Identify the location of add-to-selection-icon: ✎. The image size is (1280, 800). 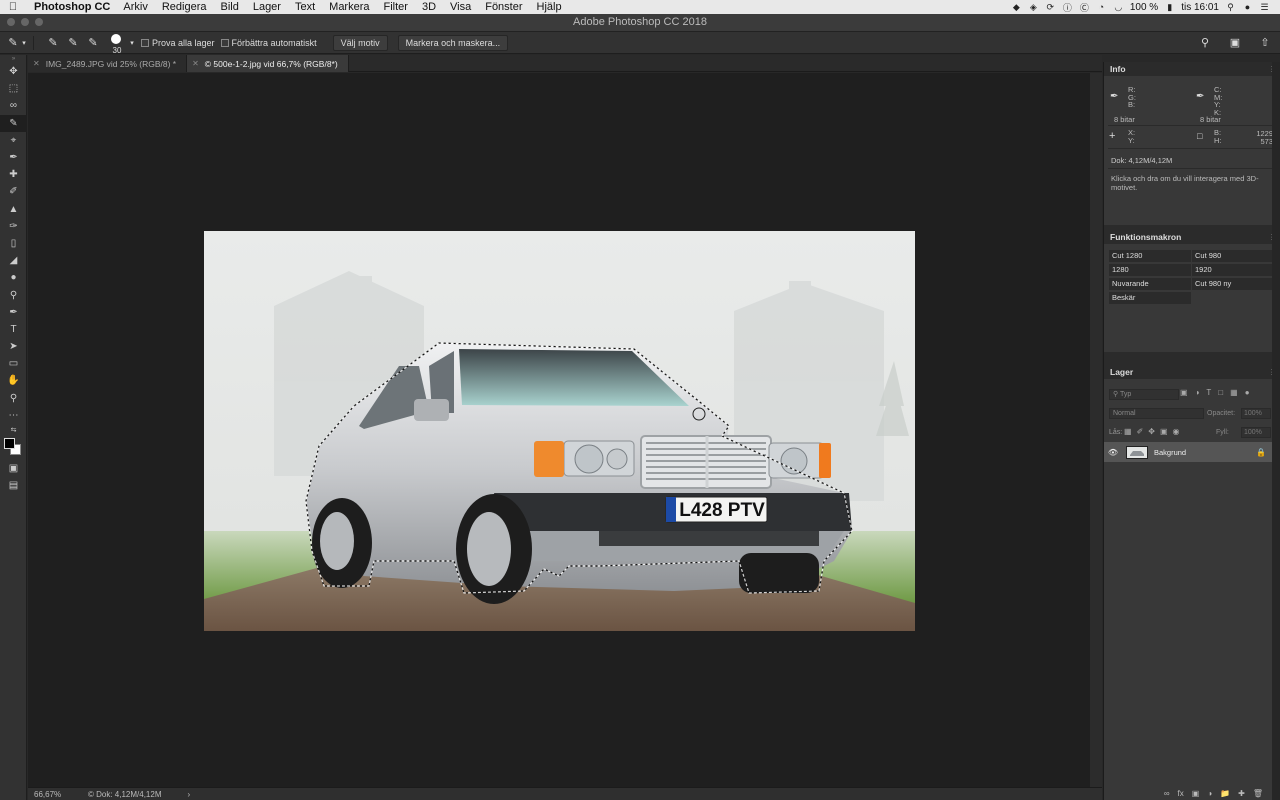
(73, 43).